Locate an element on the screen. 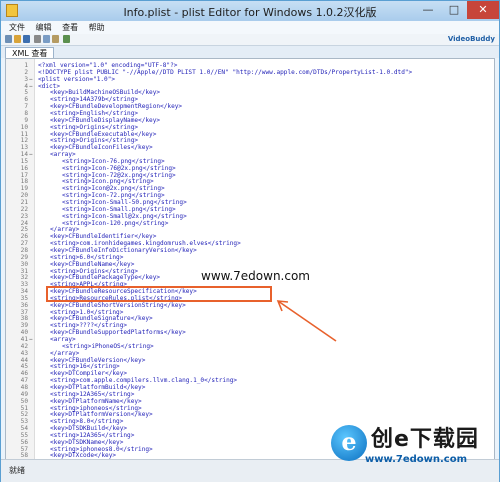  cut-icon is located at coordinates (37, 39).